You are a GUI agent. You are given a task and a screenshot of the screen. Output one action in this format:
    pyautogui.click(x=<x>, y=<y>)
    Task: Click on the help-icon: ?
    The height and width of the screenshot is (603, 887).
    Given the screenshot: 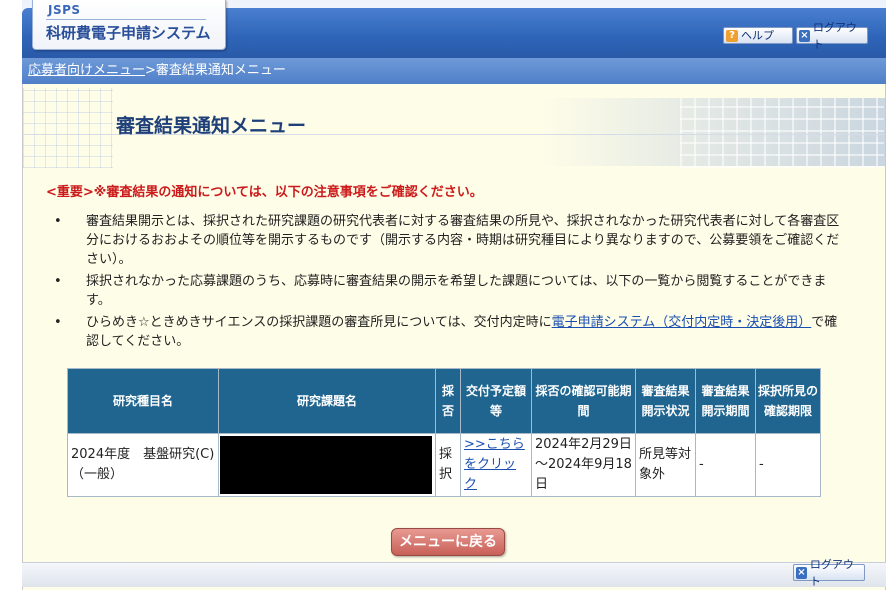 What is the action you would take?
    pyautogui.click(x=732, y=35)
    